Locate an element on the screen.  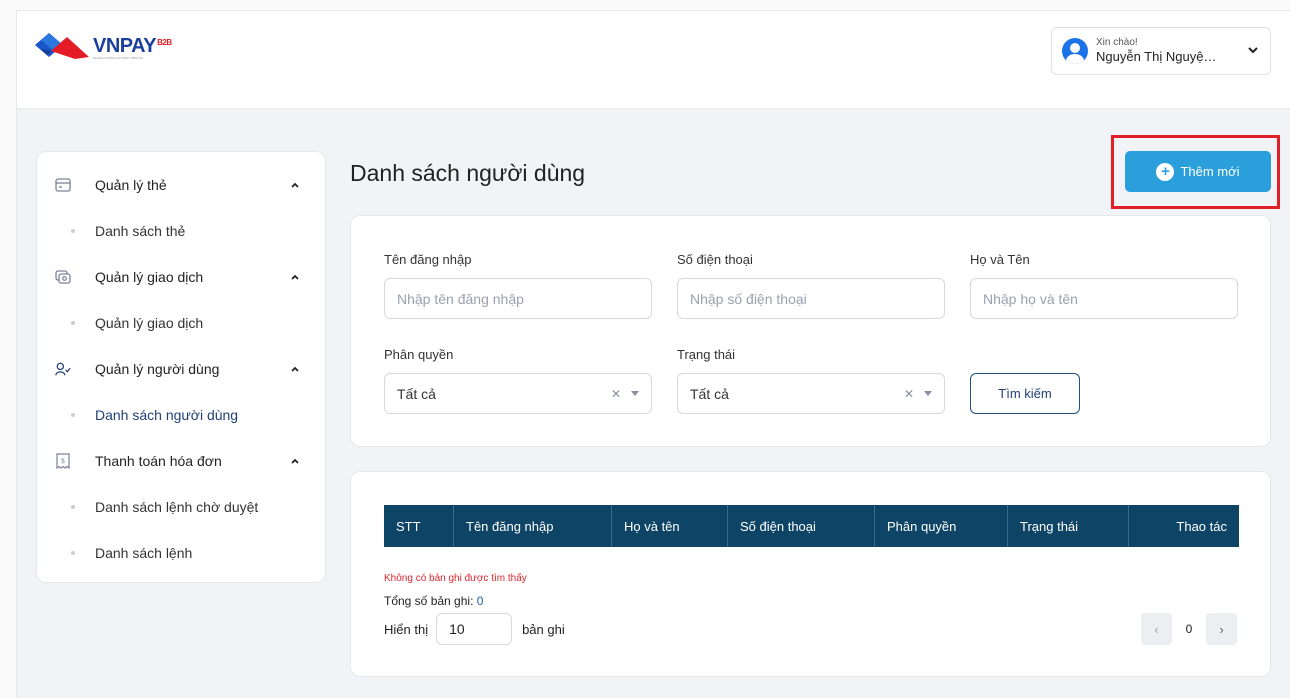
sidebar-item-card-list: Danh sách thẻ is located at coordinates (182, 231).